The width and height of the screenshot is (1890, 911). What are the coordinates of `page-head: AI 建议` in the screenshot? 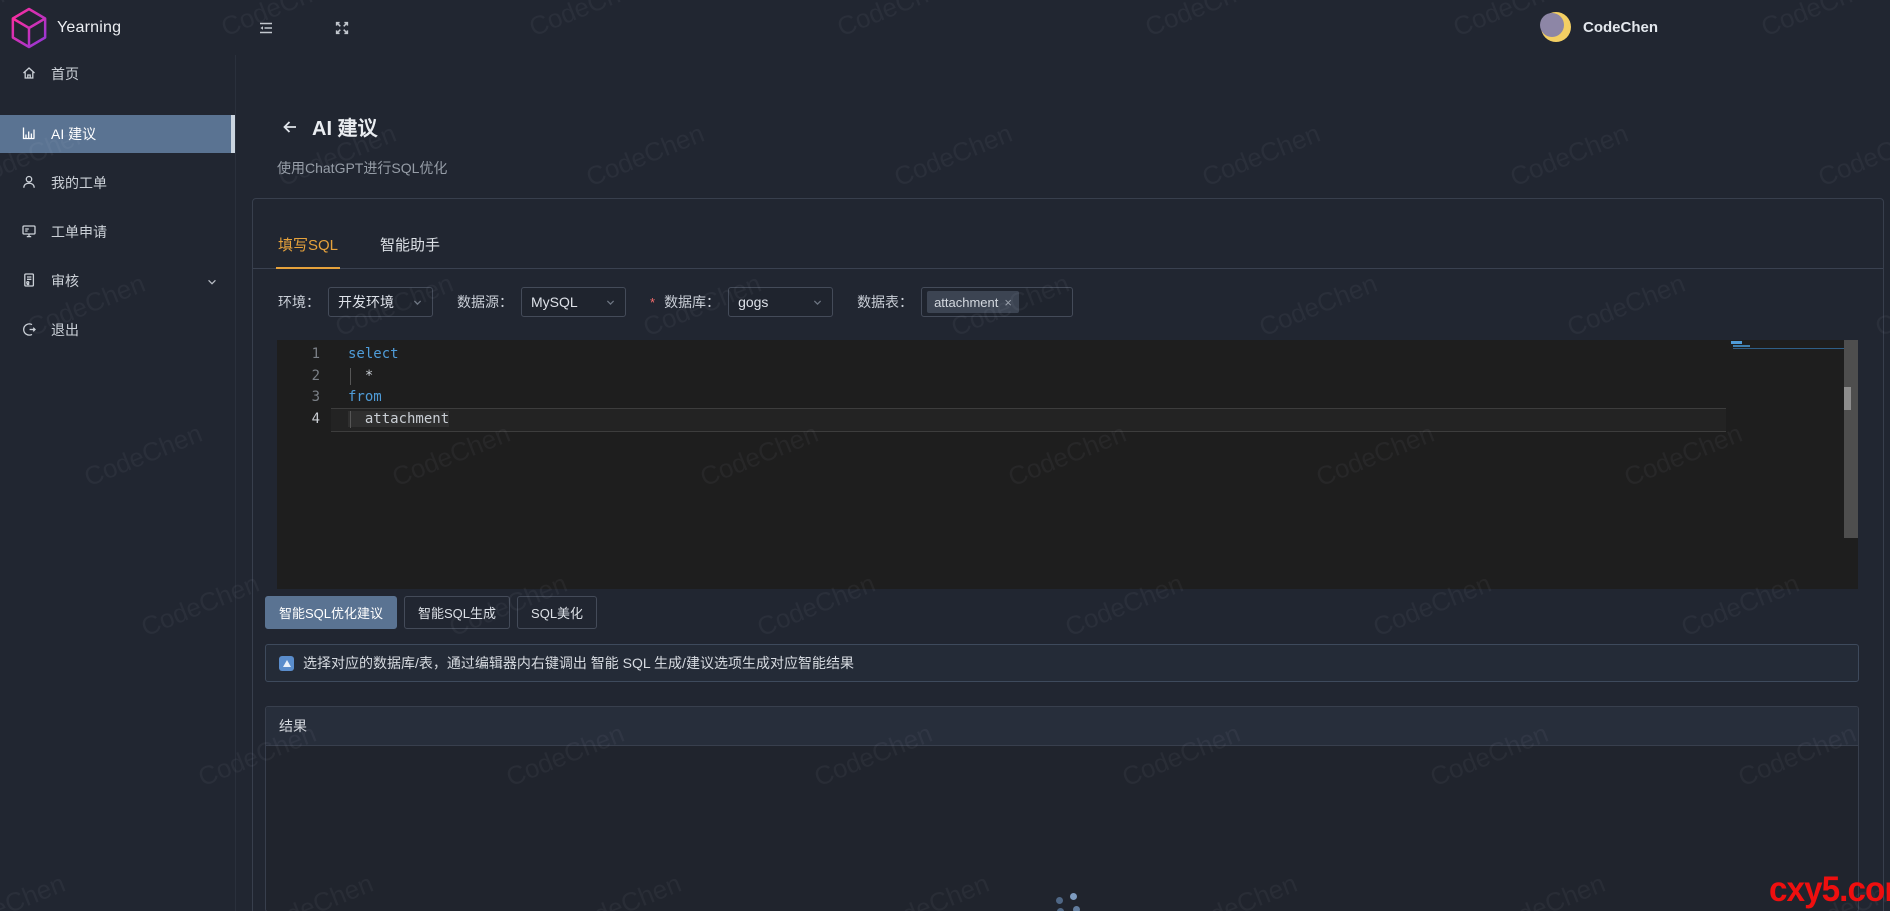 It's located at (329, 126).